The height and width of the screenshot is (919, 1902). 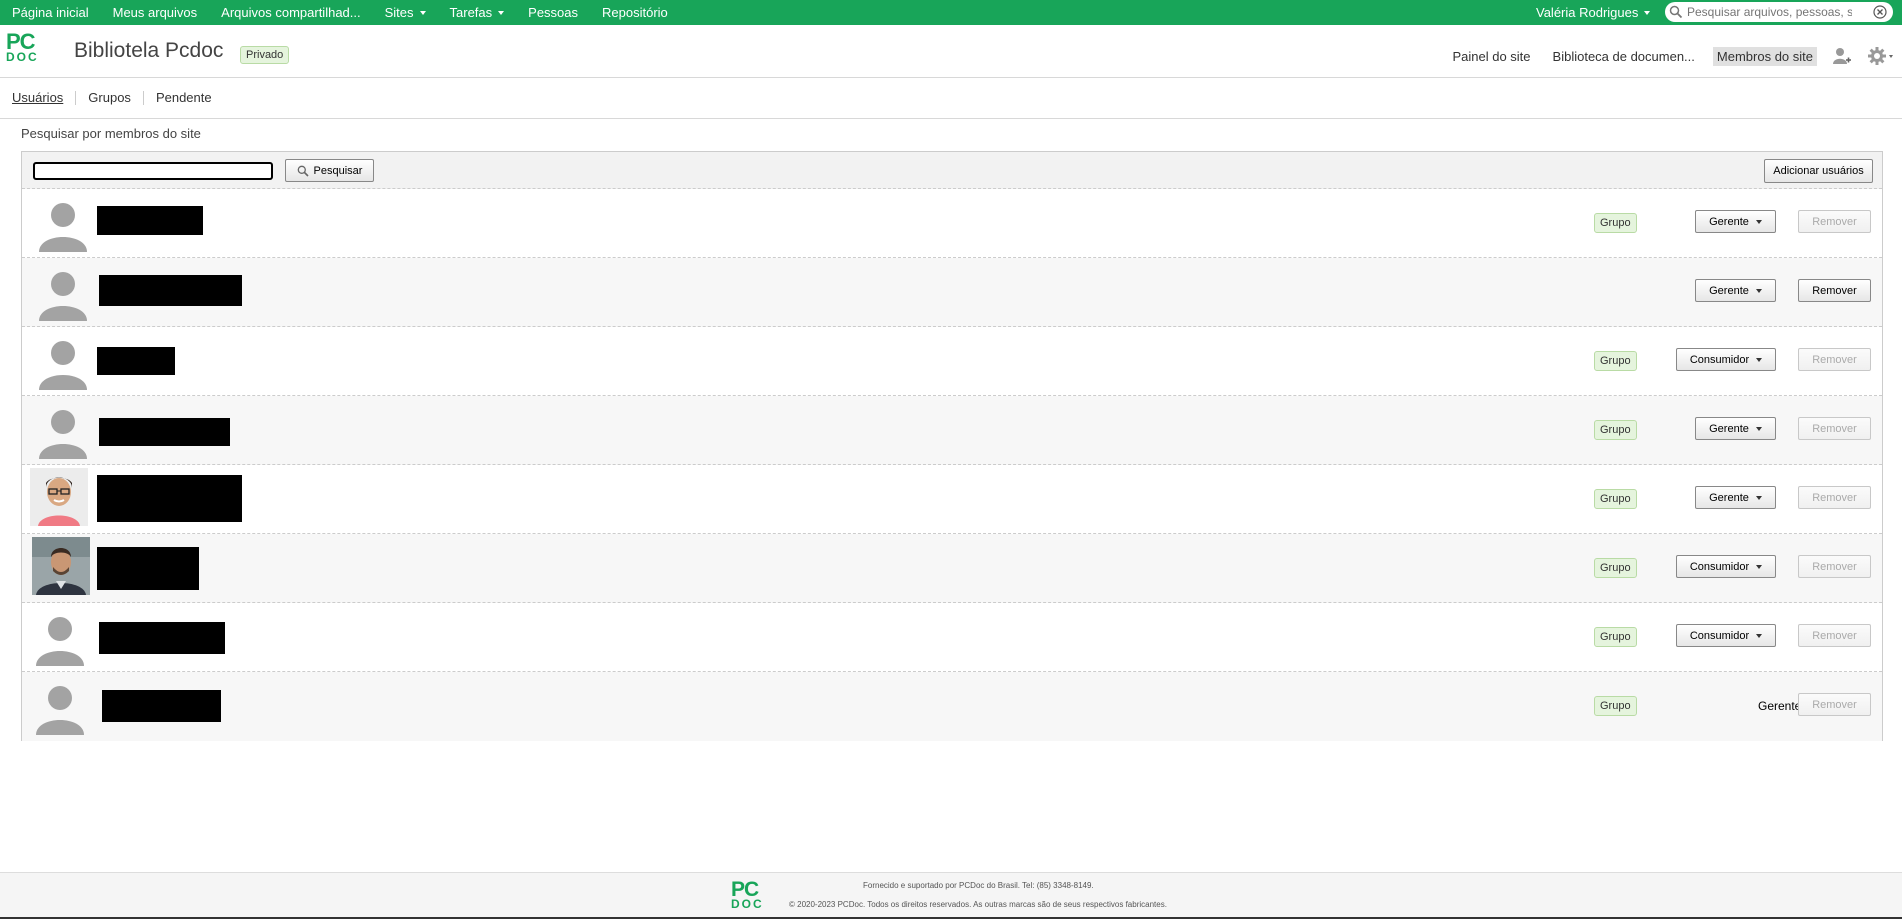 What do you see at coordinates (1818, 171) in the screenshot?
I see `add-users-button: Adicionar usuários` at bounding box center [1818, 171].